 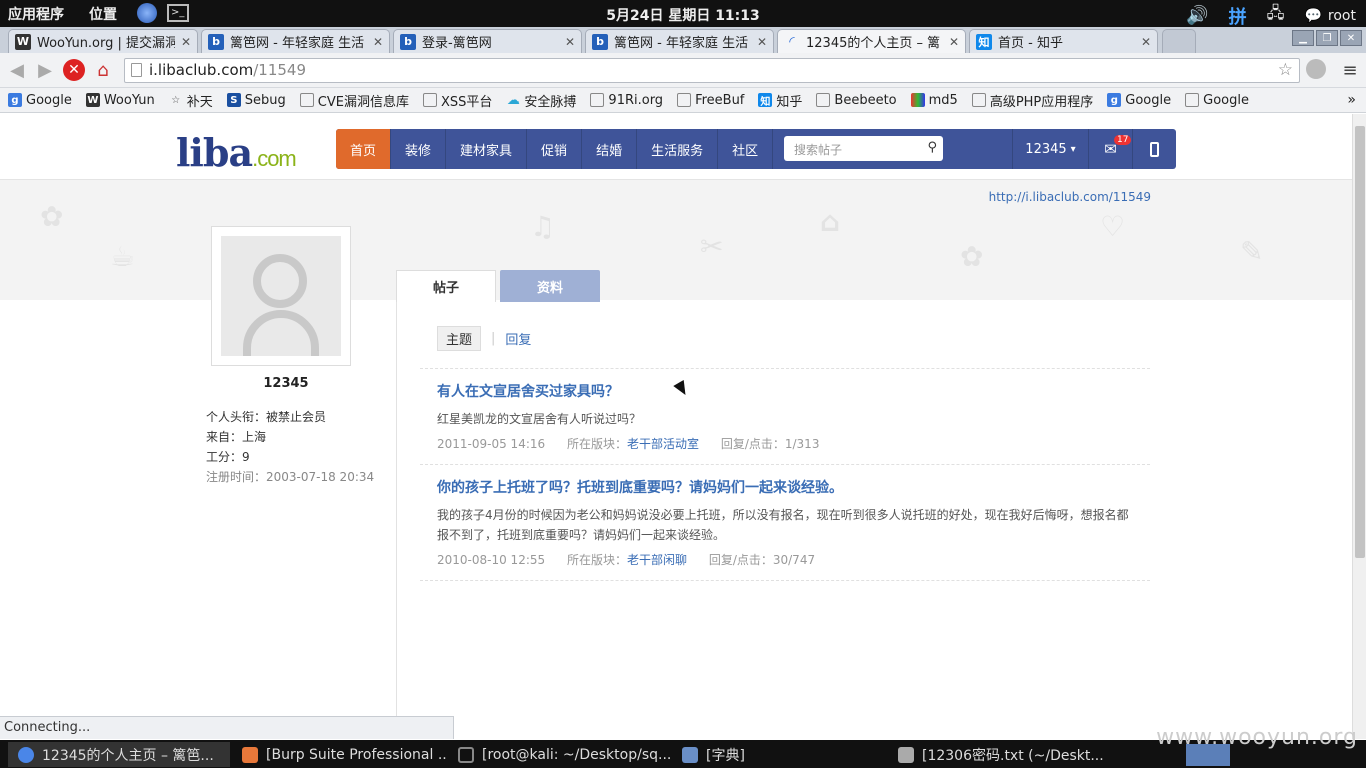 I want to click on bookmark-label: 安全脉搏, so click(x=550, y=102).